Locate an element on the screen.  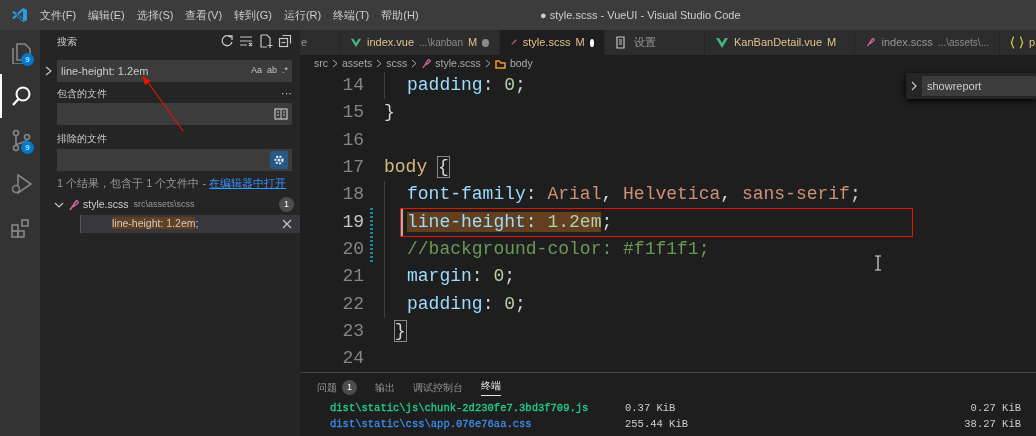
terminal-text: 38.27 KiB is located at coordinates (993, 425).